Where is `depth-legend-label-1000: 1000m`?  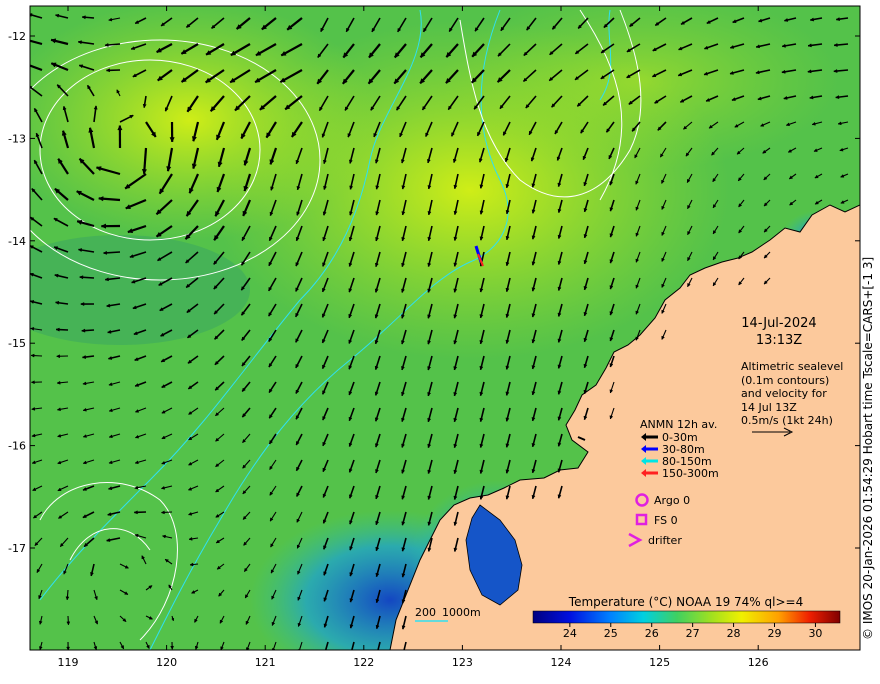 depth-legend-label-1000: 1000m is located at coordinates (461, 612).